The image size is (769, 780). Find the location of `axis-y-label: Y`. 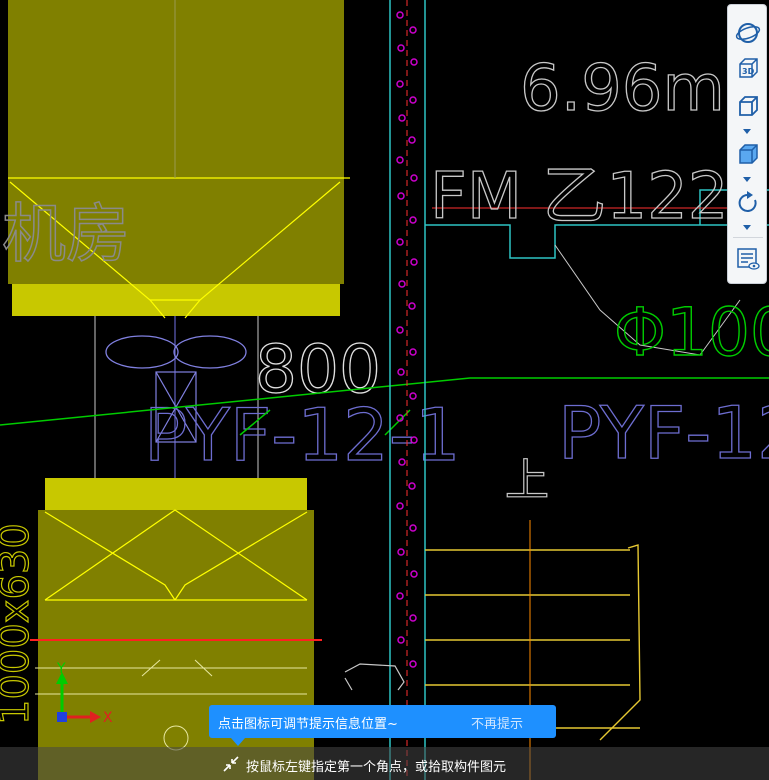

axis-y-label: Y is located at coordinates (61, 669).